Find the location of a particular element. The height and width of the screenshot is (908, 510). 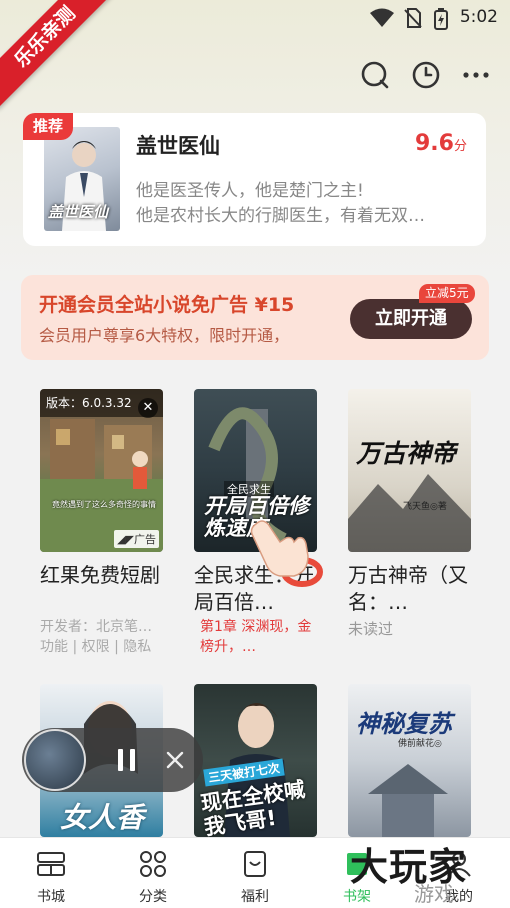

more-icon is located at coordinates (476, 75).